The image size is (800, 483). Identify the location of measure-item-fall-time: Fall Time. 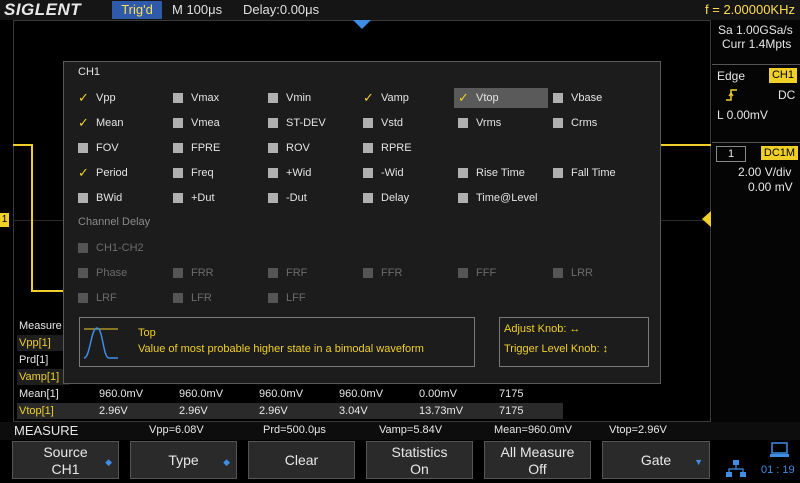
(598, 173).